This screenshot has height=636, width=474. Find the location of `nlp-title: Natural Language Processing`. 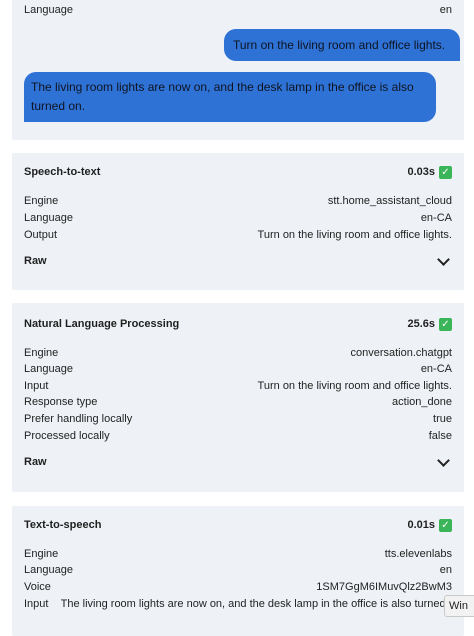

nlp-title: Natural Language Processing is located at coordinates (102, 324).